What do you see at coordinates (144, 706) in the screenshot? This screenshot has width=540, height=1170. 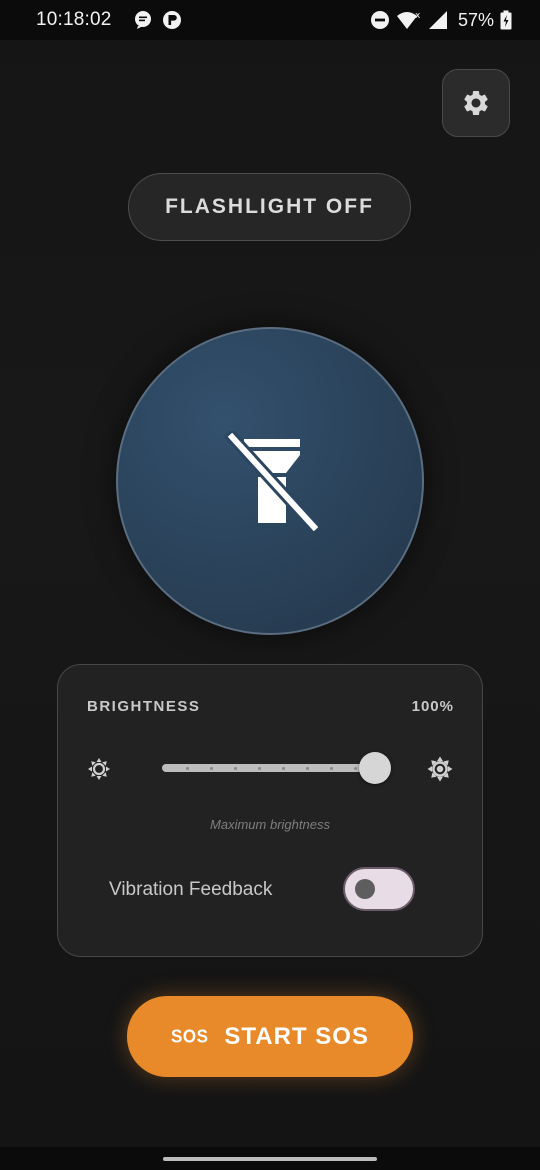 I see `brightness-label: BRIGHTNESS` at bounding box center [144, 706].